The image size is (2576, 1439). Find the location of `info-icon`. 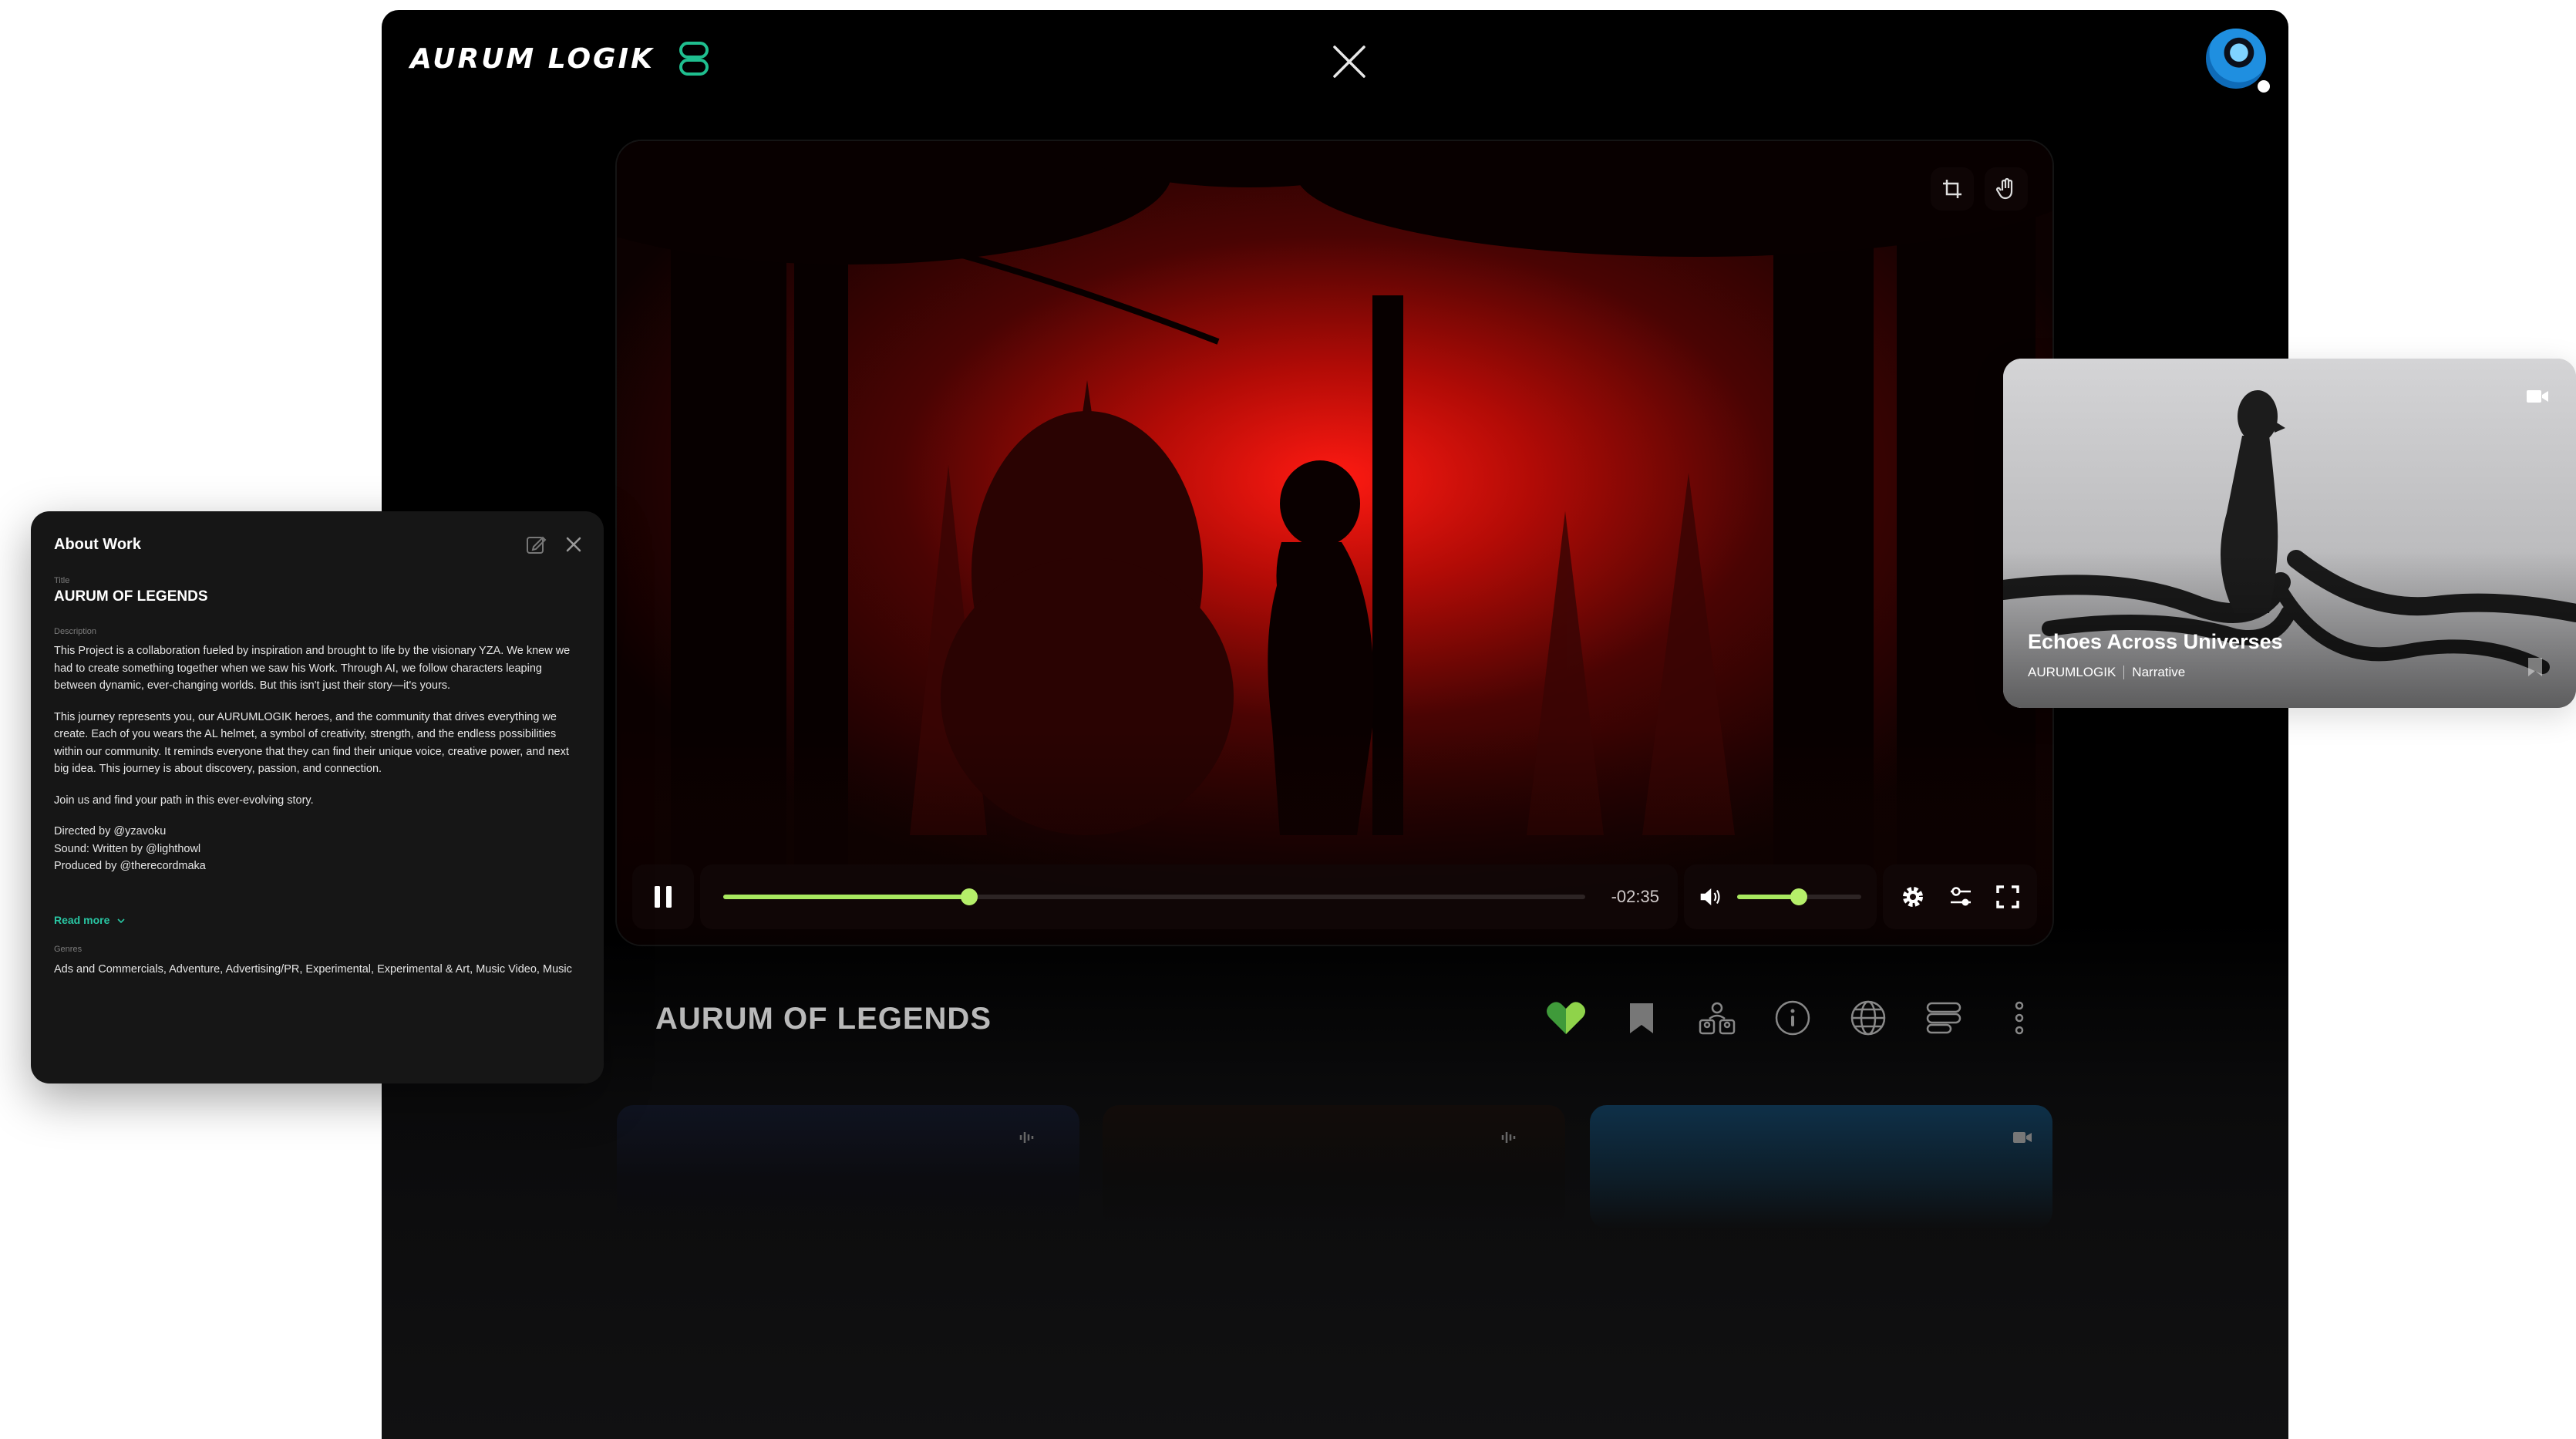

info-icon is located at coordinates (1793, 1018).